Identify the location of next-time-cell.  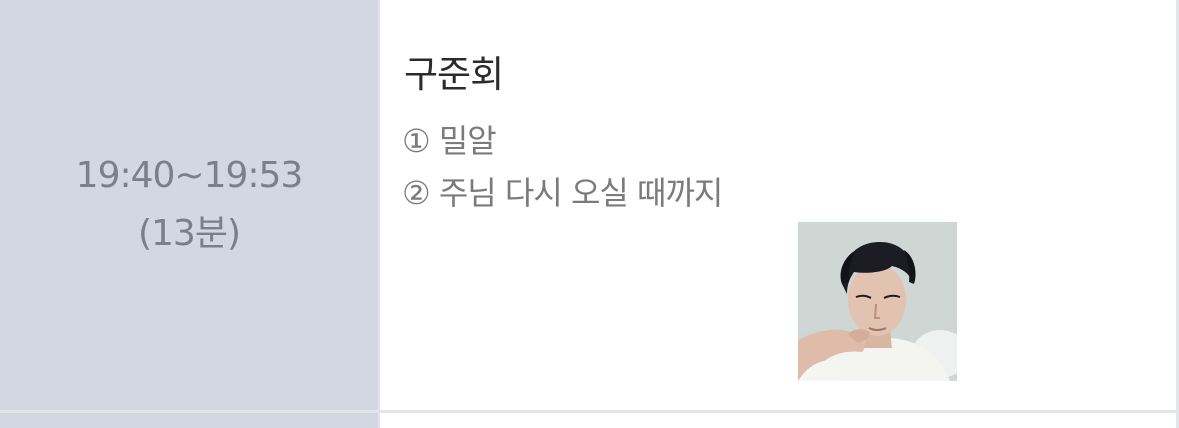
(189, 420).